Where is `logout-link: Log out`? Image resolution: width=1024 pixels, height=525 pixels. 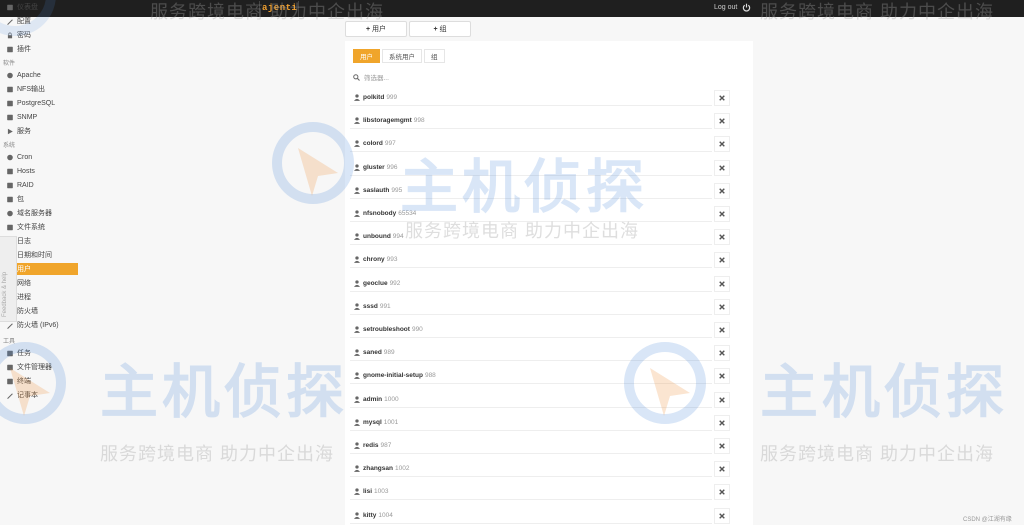 logout-link: Log out is located at coordinates (725, 7).